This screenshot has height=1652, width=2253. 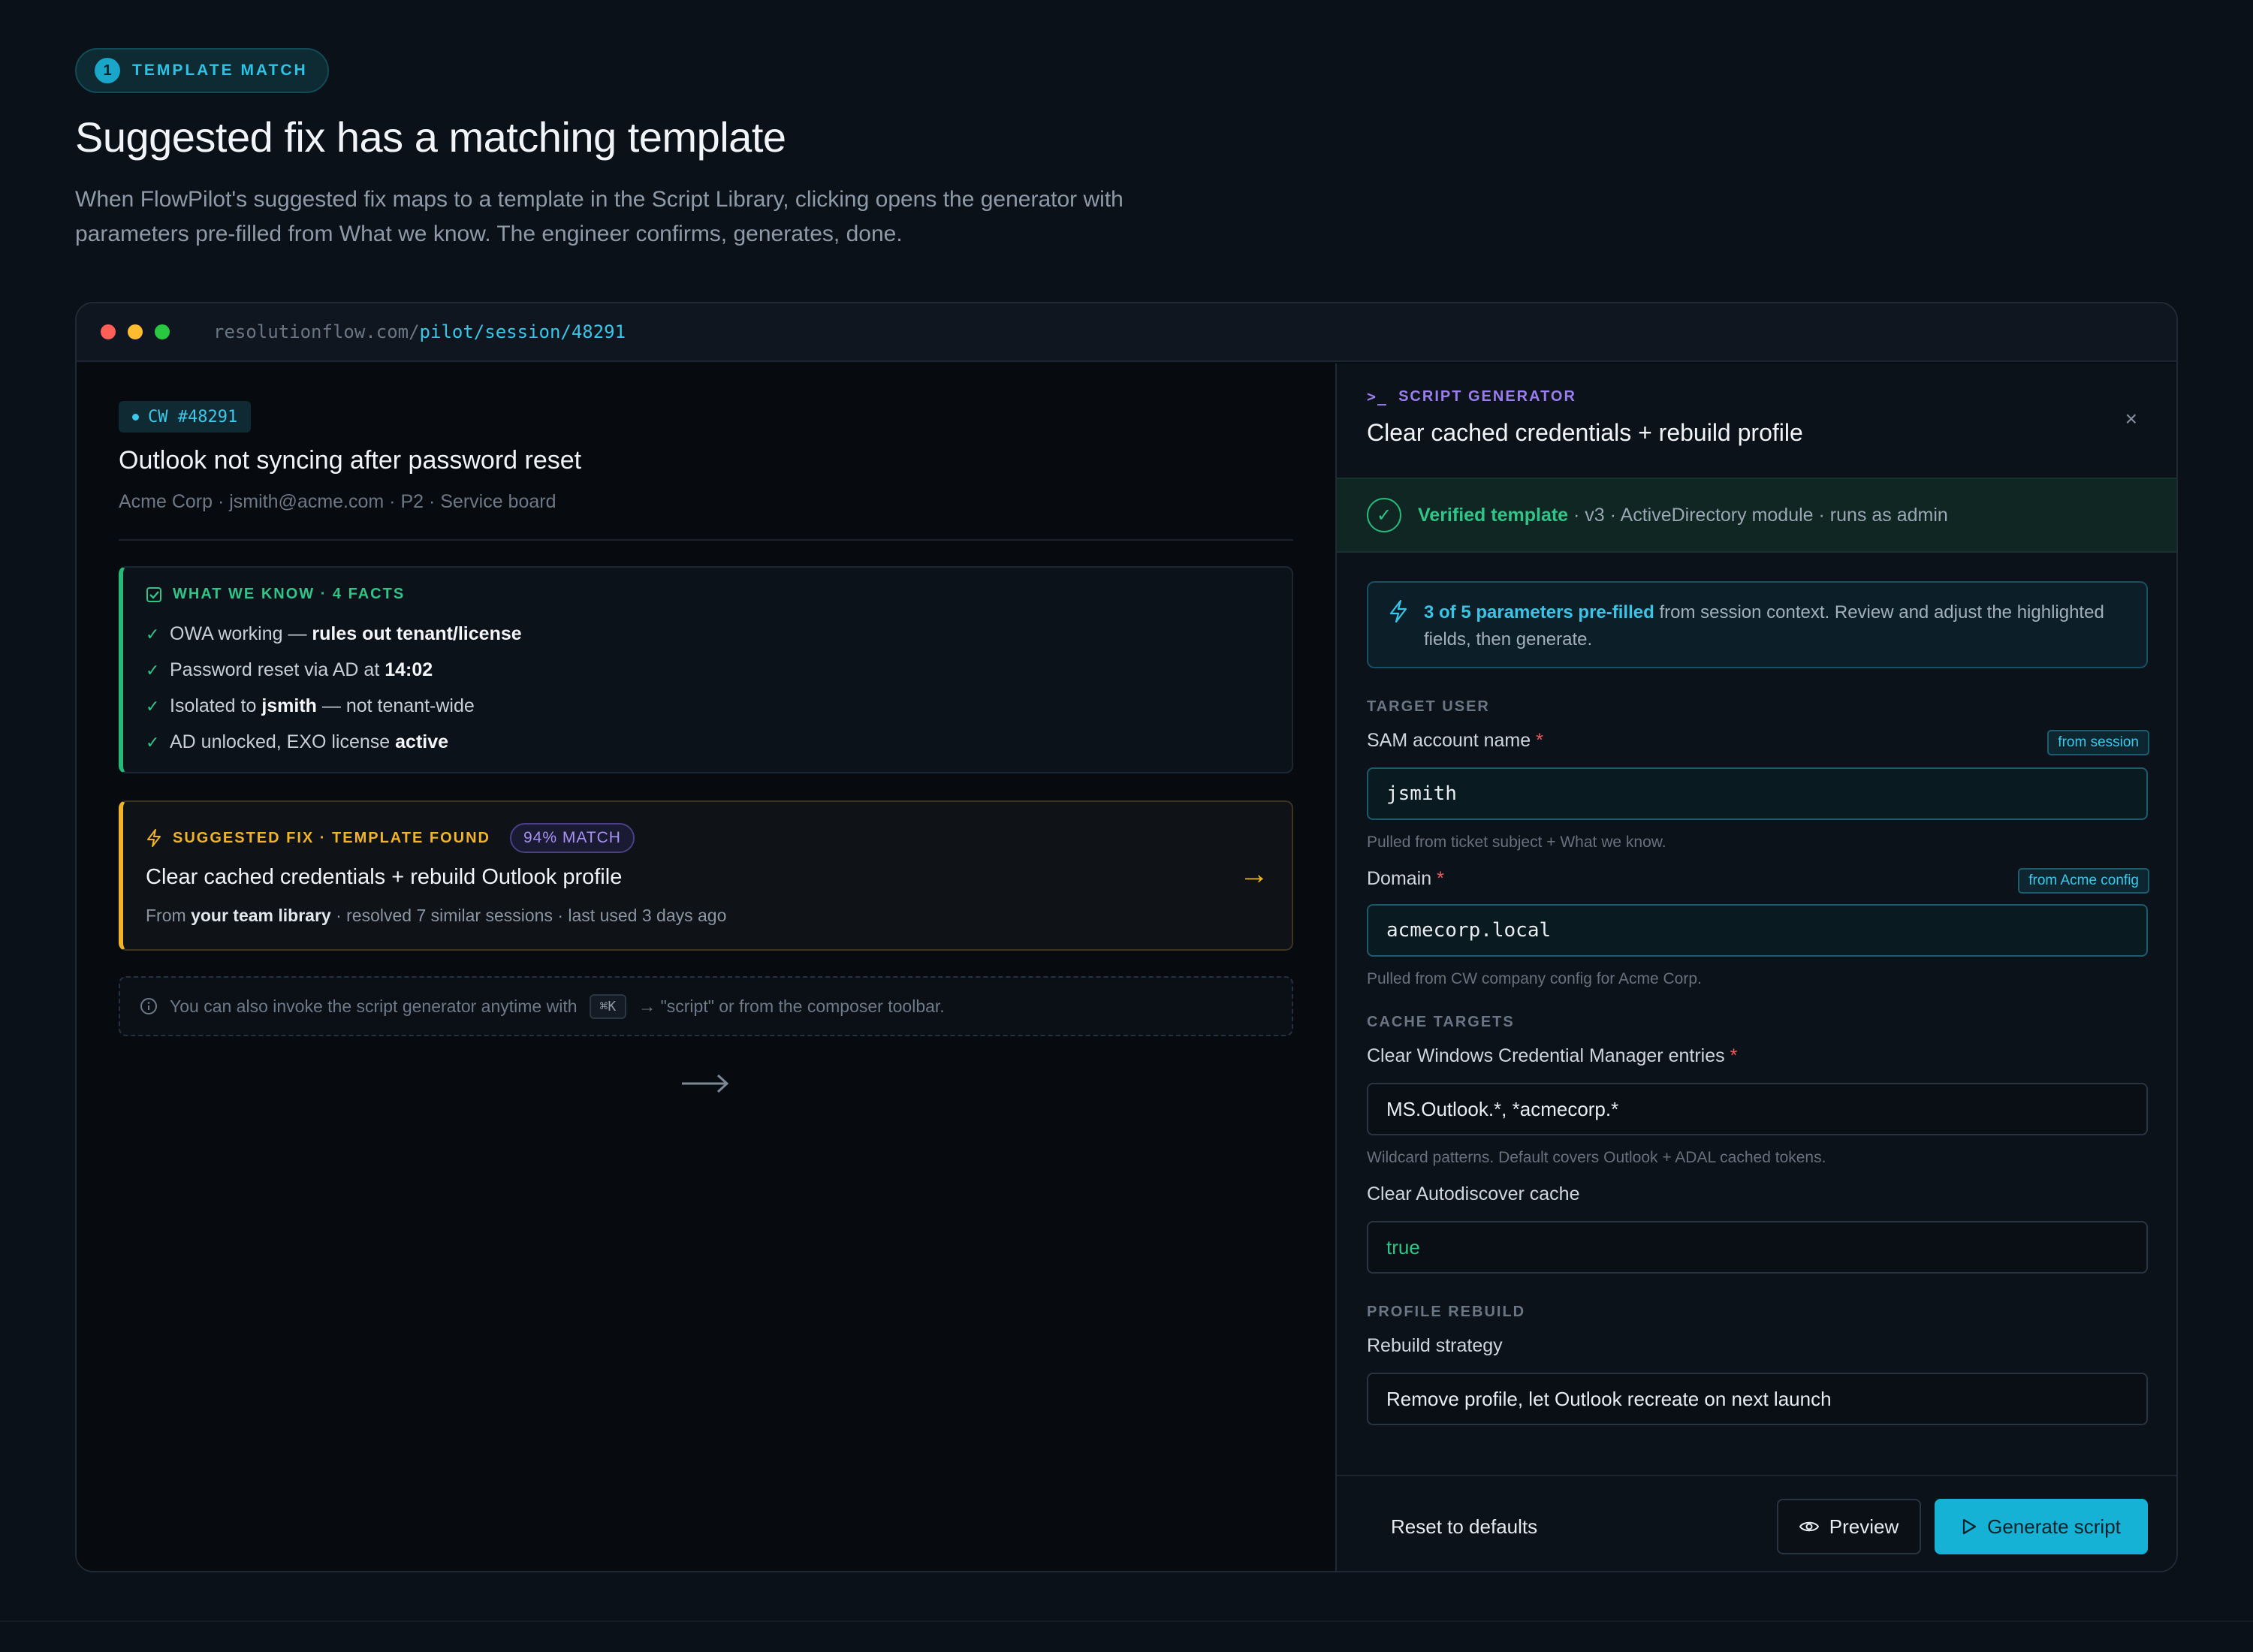 I want to click on fact-item: ✓ Password reset via AD at 14:02, so click(x=290, y=670).